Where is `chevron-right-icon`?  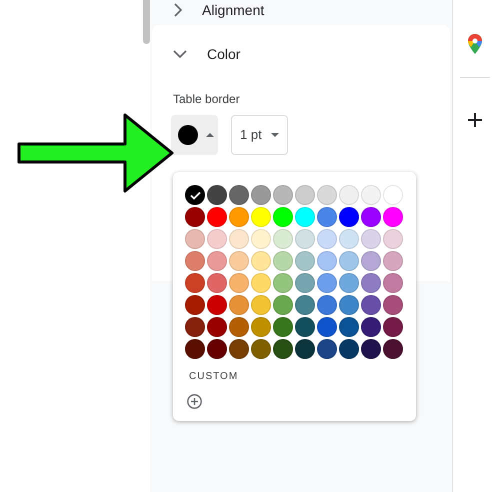
chevron-right-icon is located at coordinates (178, 10).